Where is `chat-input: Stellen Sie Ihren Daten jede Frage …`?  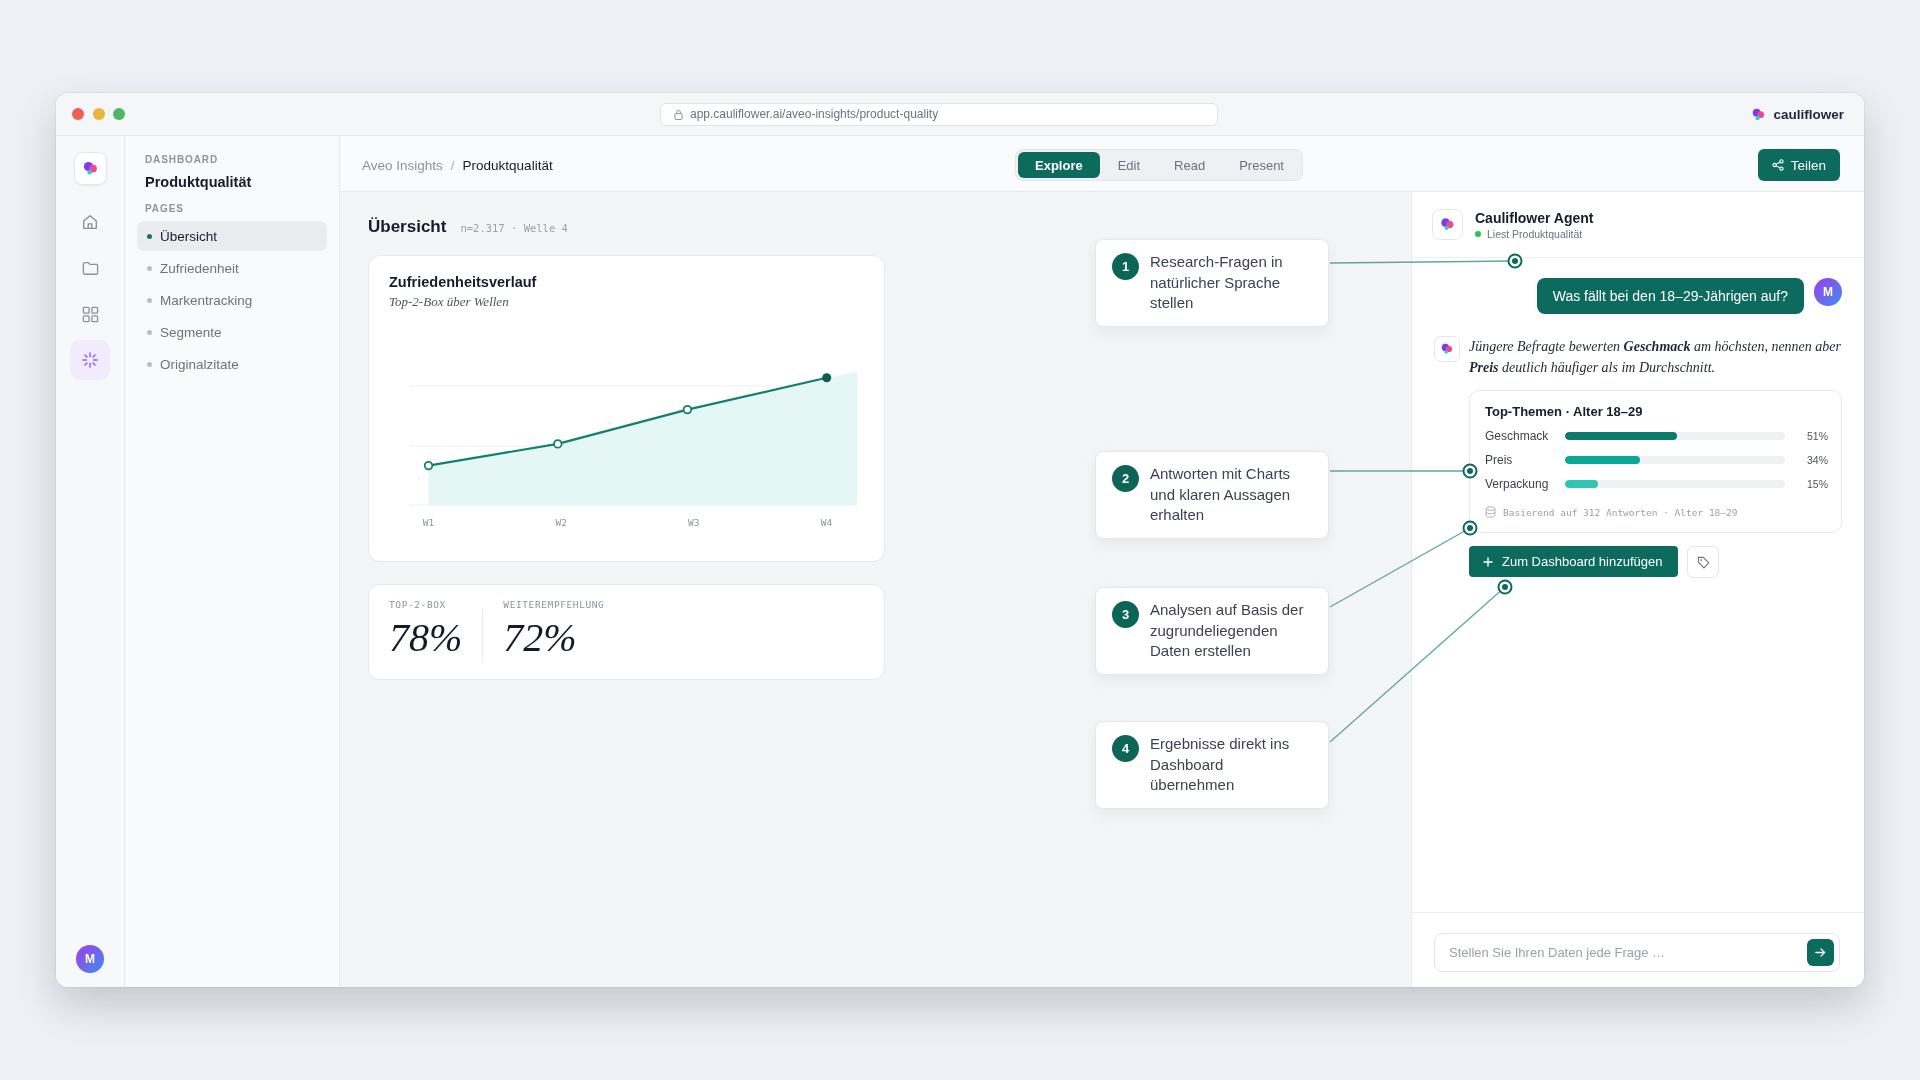
chat-input: Stellen Sie Ihren Daten jede Frage … is located at coordinates (1637, 952).